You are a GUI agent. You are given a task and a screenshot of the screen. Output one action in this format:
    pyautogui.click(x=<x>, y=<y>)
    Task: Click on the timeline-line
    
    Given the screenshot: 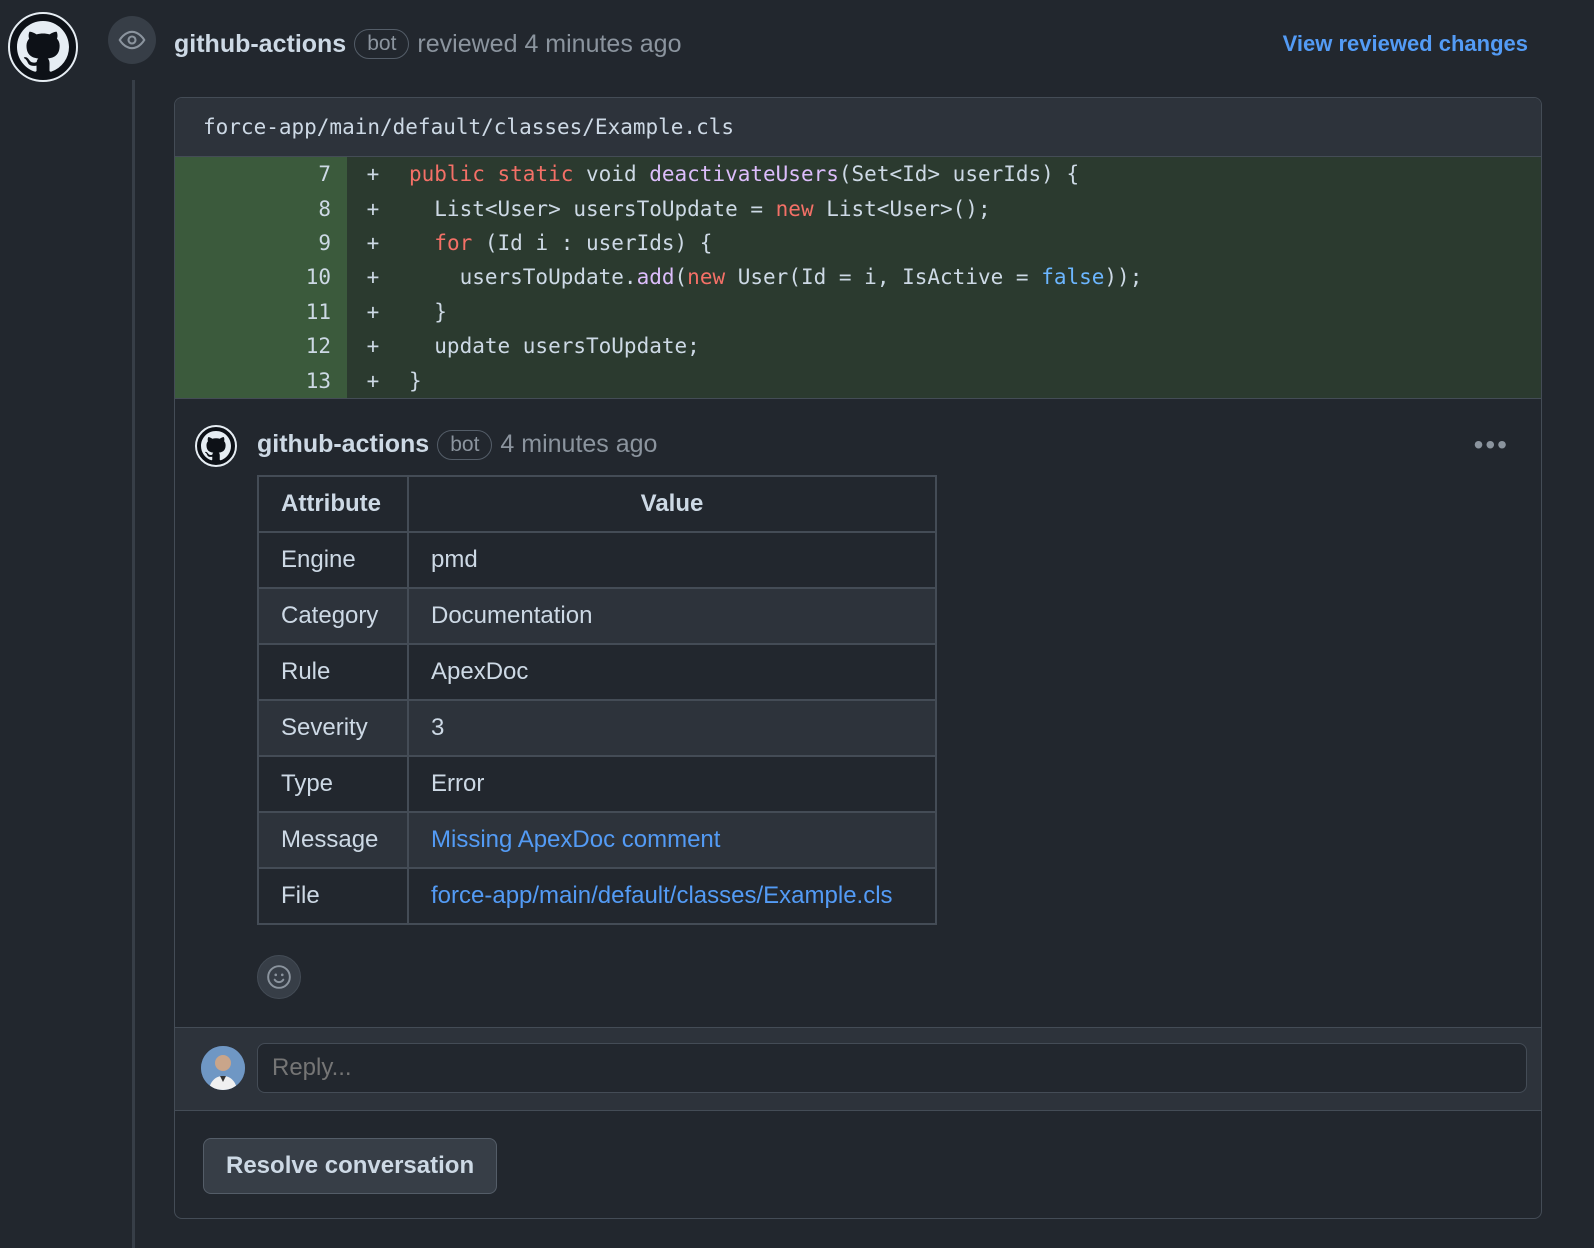 What is the action you would take?
    pyautogui.click(x=133, y=664)
    